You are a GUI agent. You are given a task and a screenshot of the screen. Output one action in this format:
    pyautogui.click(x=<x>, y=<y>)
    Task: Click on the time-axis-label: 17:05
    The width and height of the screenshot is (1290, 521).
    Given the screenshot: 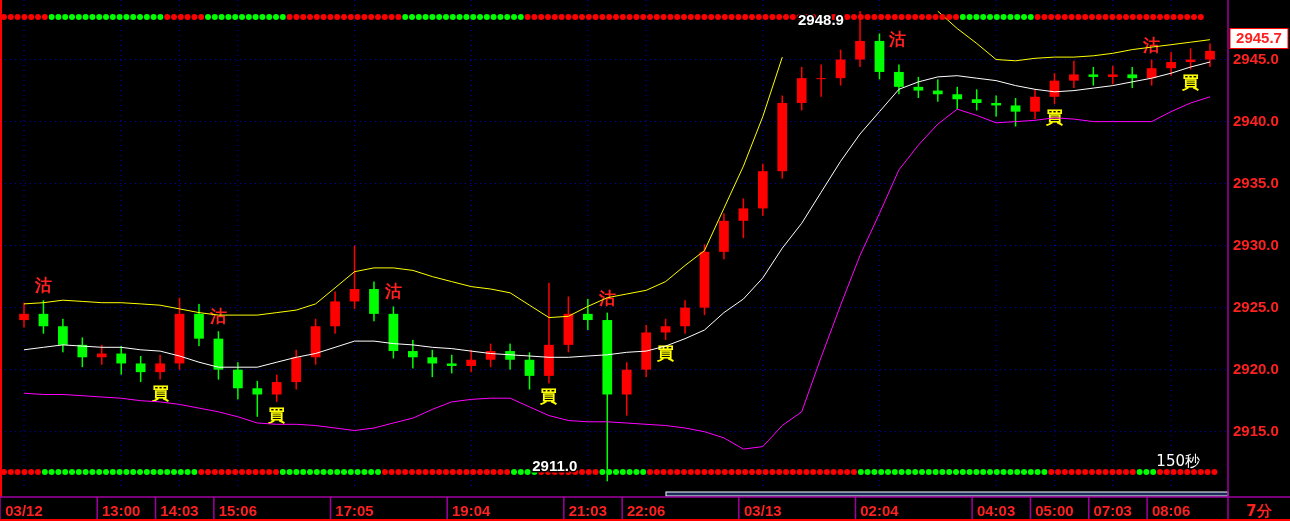 What is the action you would take?
    pyautogui.click(x=354, y=510)
    